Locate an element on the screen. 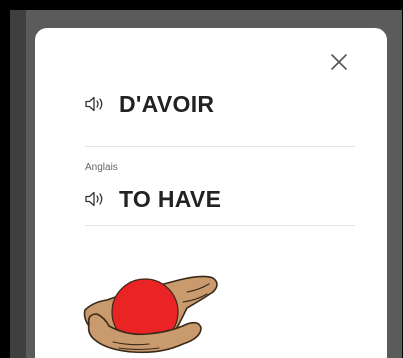  hands-holding-ball-icon is located at coordinates (152, 311).